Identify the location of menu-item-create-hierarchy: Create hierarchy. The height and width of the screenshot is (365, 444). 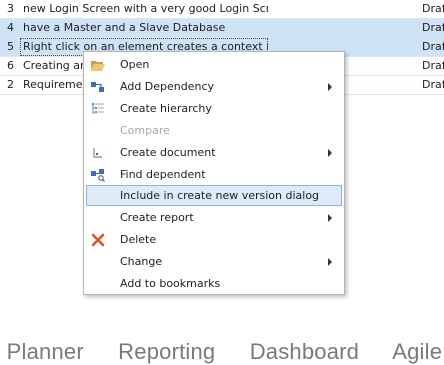
(214, 108).